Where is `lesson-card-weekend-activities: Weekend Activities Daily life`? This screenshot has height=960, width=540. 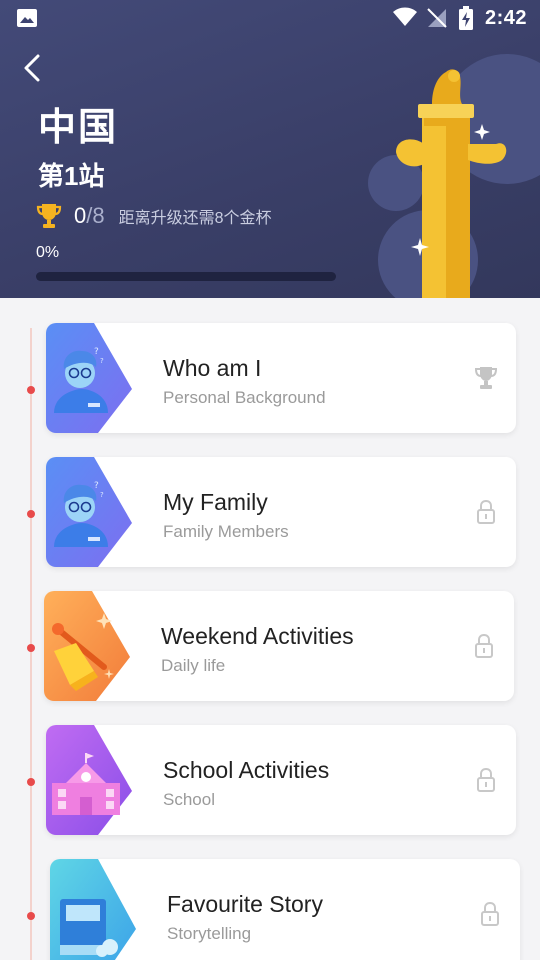
lesson-card-weekend-activities: Weekend Activities Daily life is located at coordinates (279, 646).